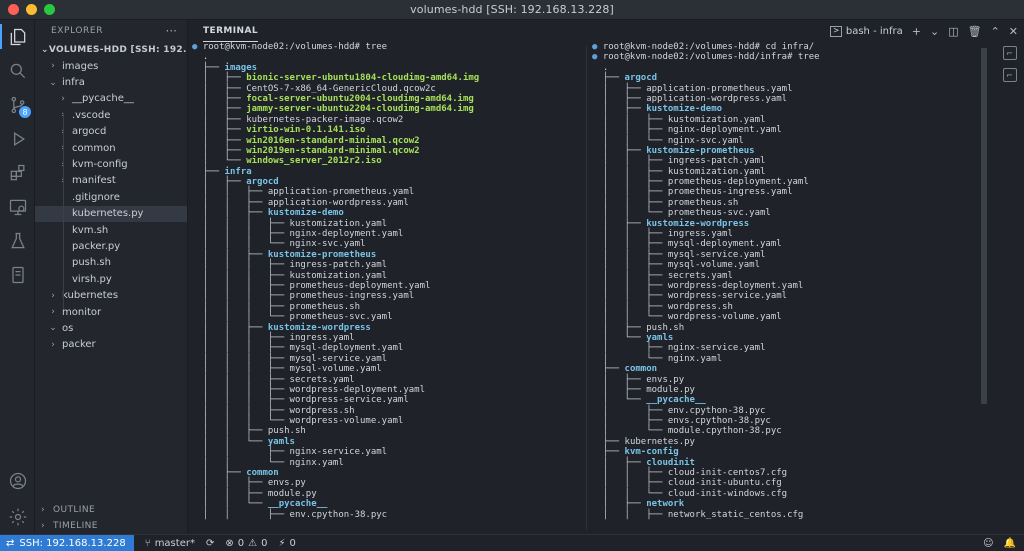 The width and height of the screenshot is (1024, 551). Describe the element at coordinates (111, 526) in the screenshot. I see `timeline-section: › TIMELINE` at that location.